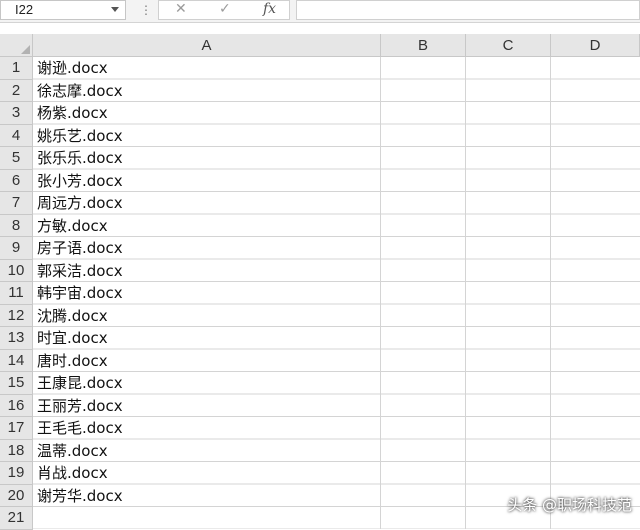 The width and height of the screenshot is (640, 530). Describe the element at coordinates (24, 10) in the screenshot. I see `name-box-value: I22` at that location.